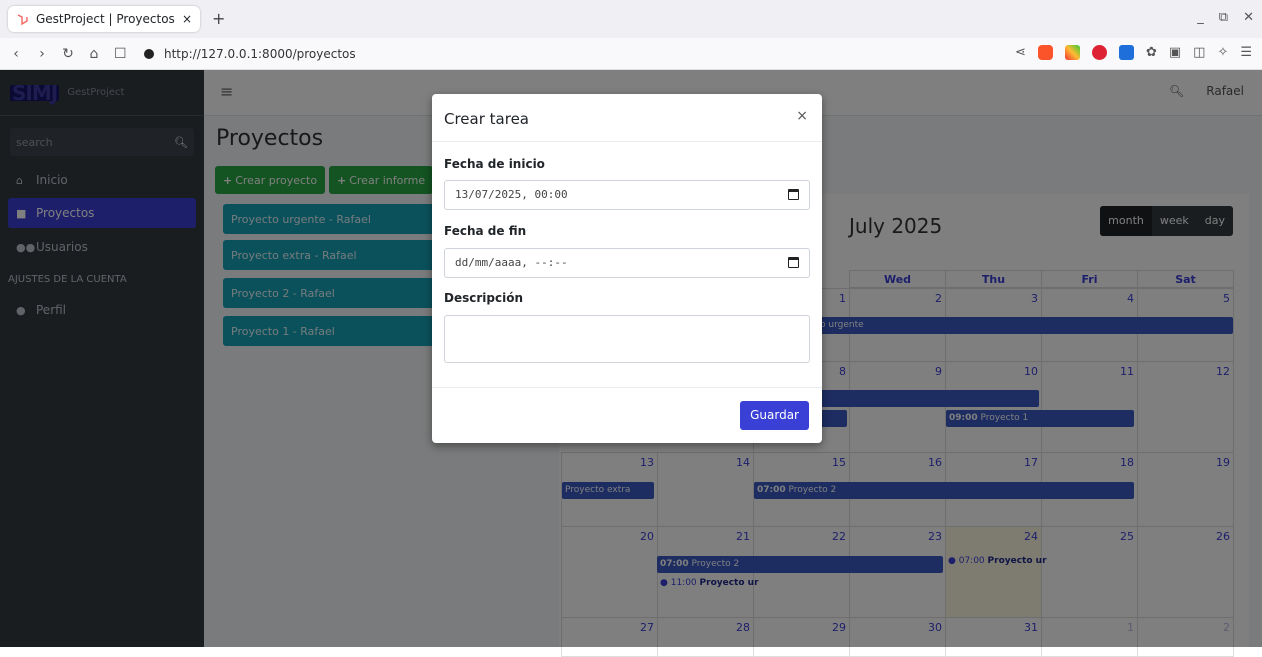 This screenshot has width=1262, height=657. I want to click on puzzle-icon: ✿, so click(1151, 52).